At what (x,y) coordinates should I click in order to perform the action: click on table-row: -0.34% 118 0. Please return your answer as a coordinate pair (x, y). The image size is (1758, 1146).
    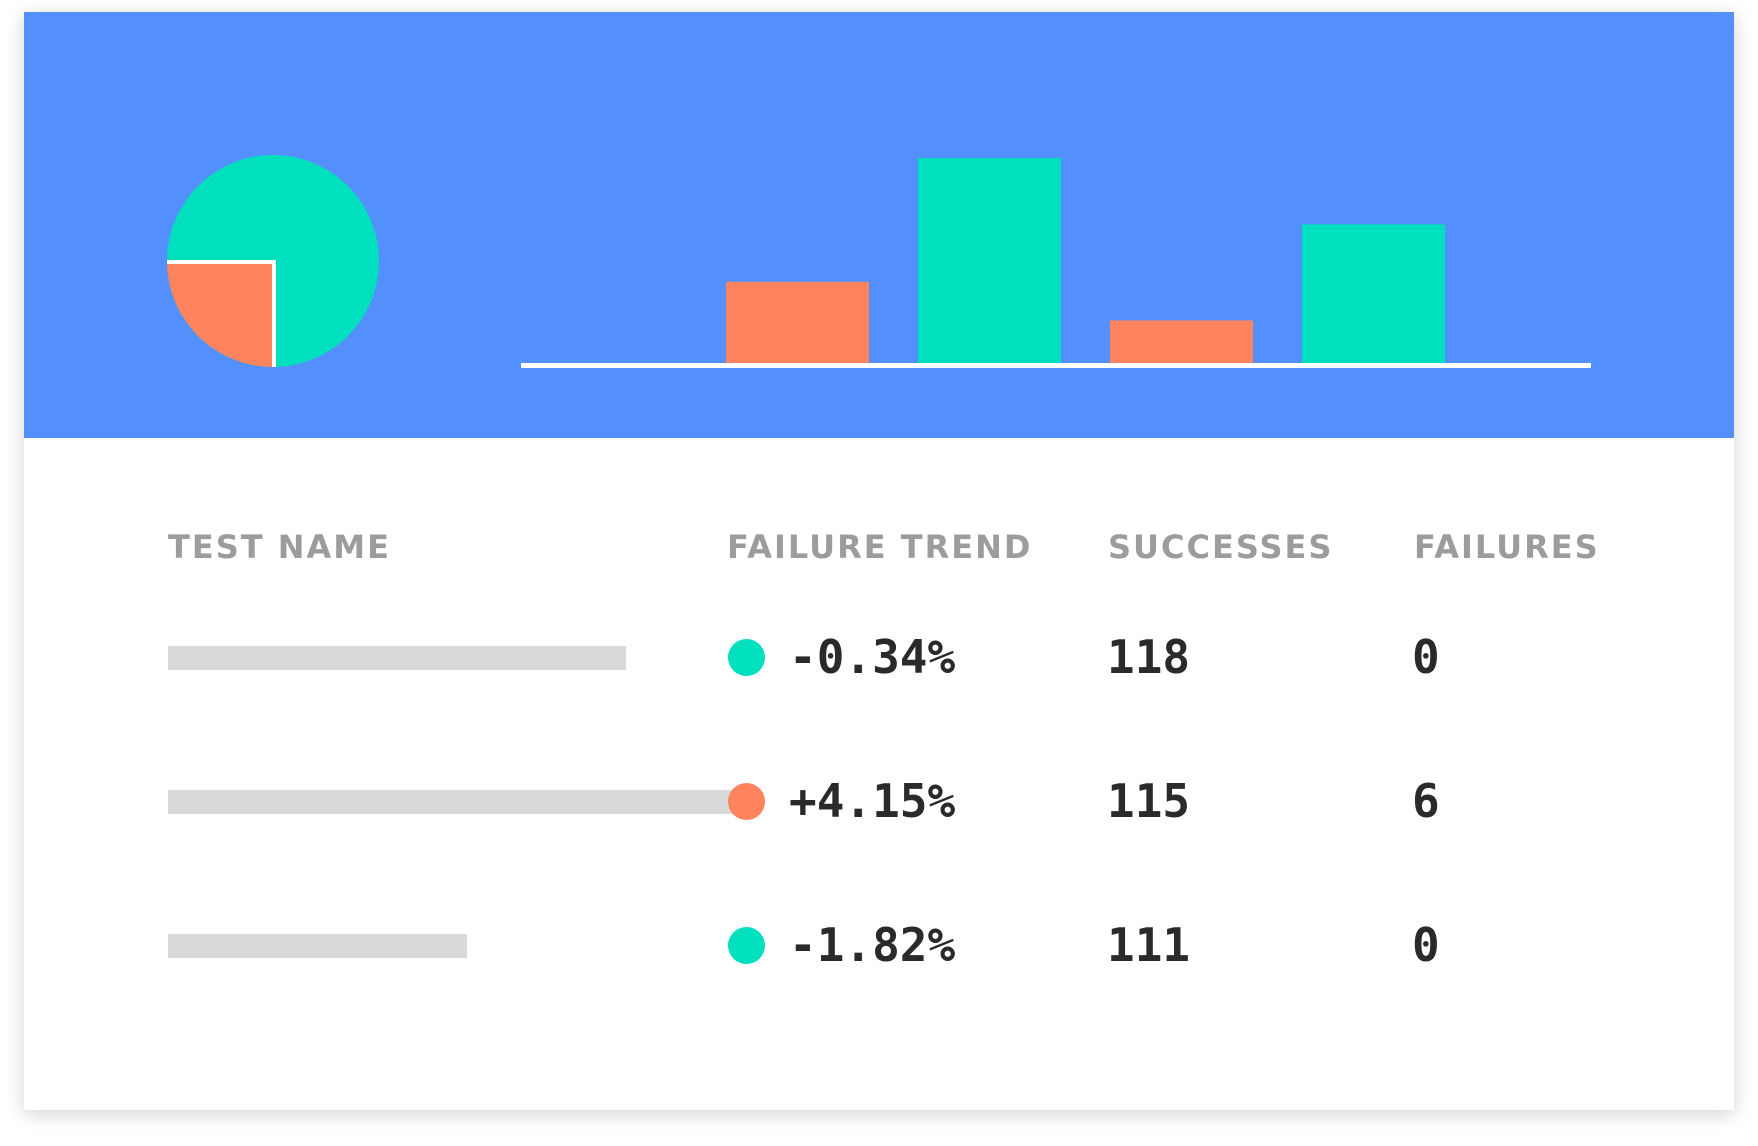
    Looking at the image, I should click on (879, 657).